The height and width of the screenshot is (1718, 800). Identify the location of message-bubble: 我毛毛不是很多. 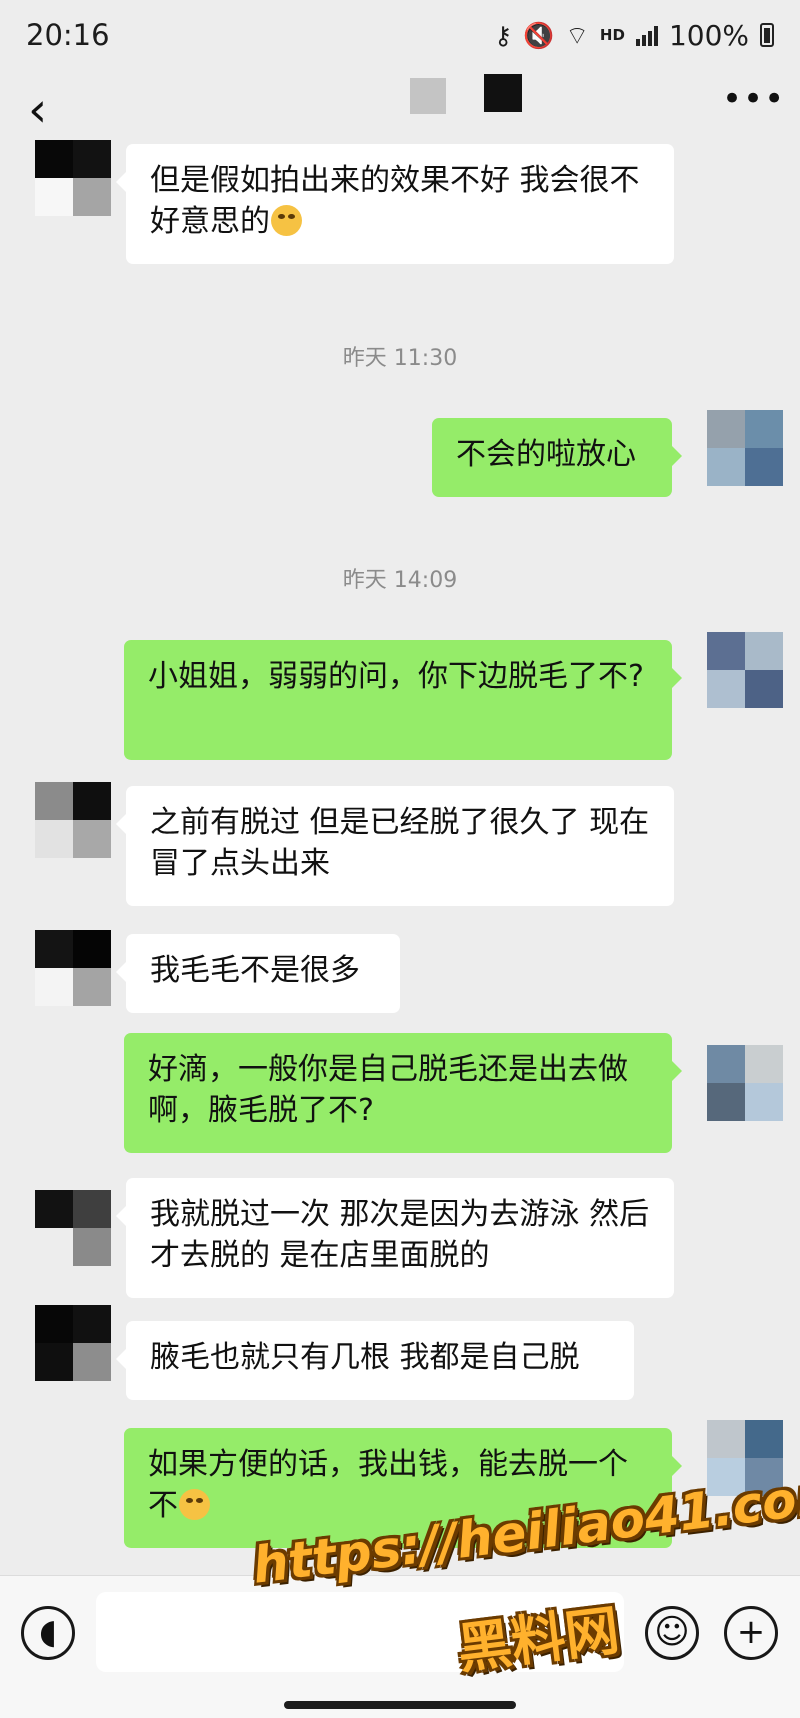
(258, 973).